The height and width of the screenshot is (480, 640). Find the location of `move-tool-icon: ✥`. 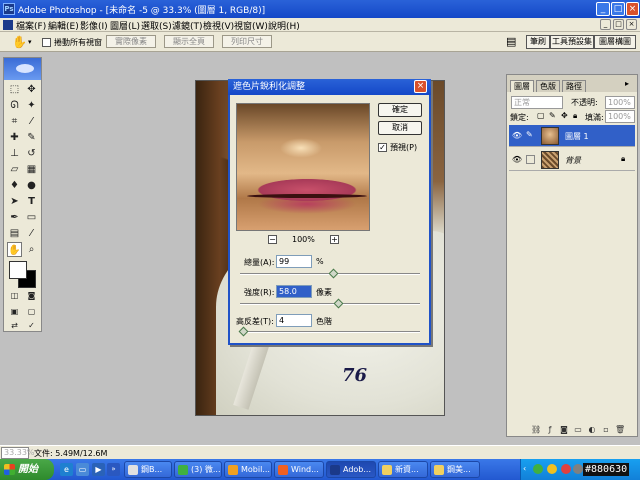

move-tool-icon: ✥ is located at coordinates (31, 89).